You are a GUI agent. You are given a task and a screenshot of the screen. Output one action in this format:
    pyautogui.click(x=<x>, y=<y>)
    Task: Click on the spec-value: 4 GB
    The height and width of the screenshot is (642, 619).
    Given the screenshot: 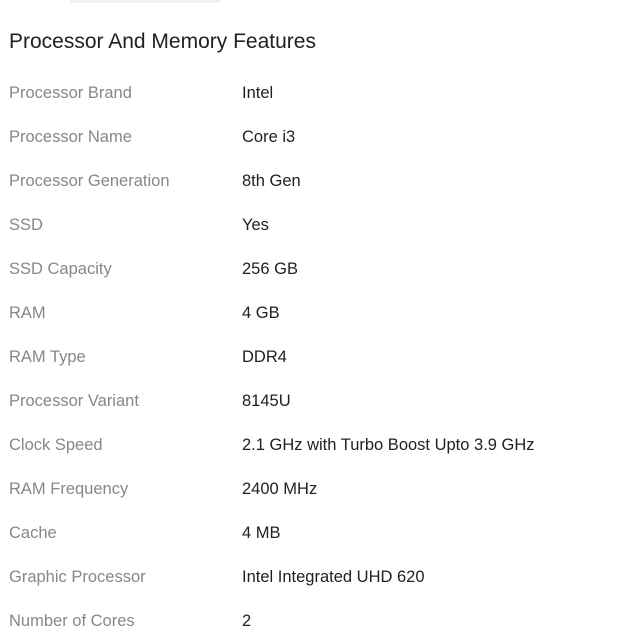 What is the action you would take?
    pyautogui.click(x=261, y=312)
    